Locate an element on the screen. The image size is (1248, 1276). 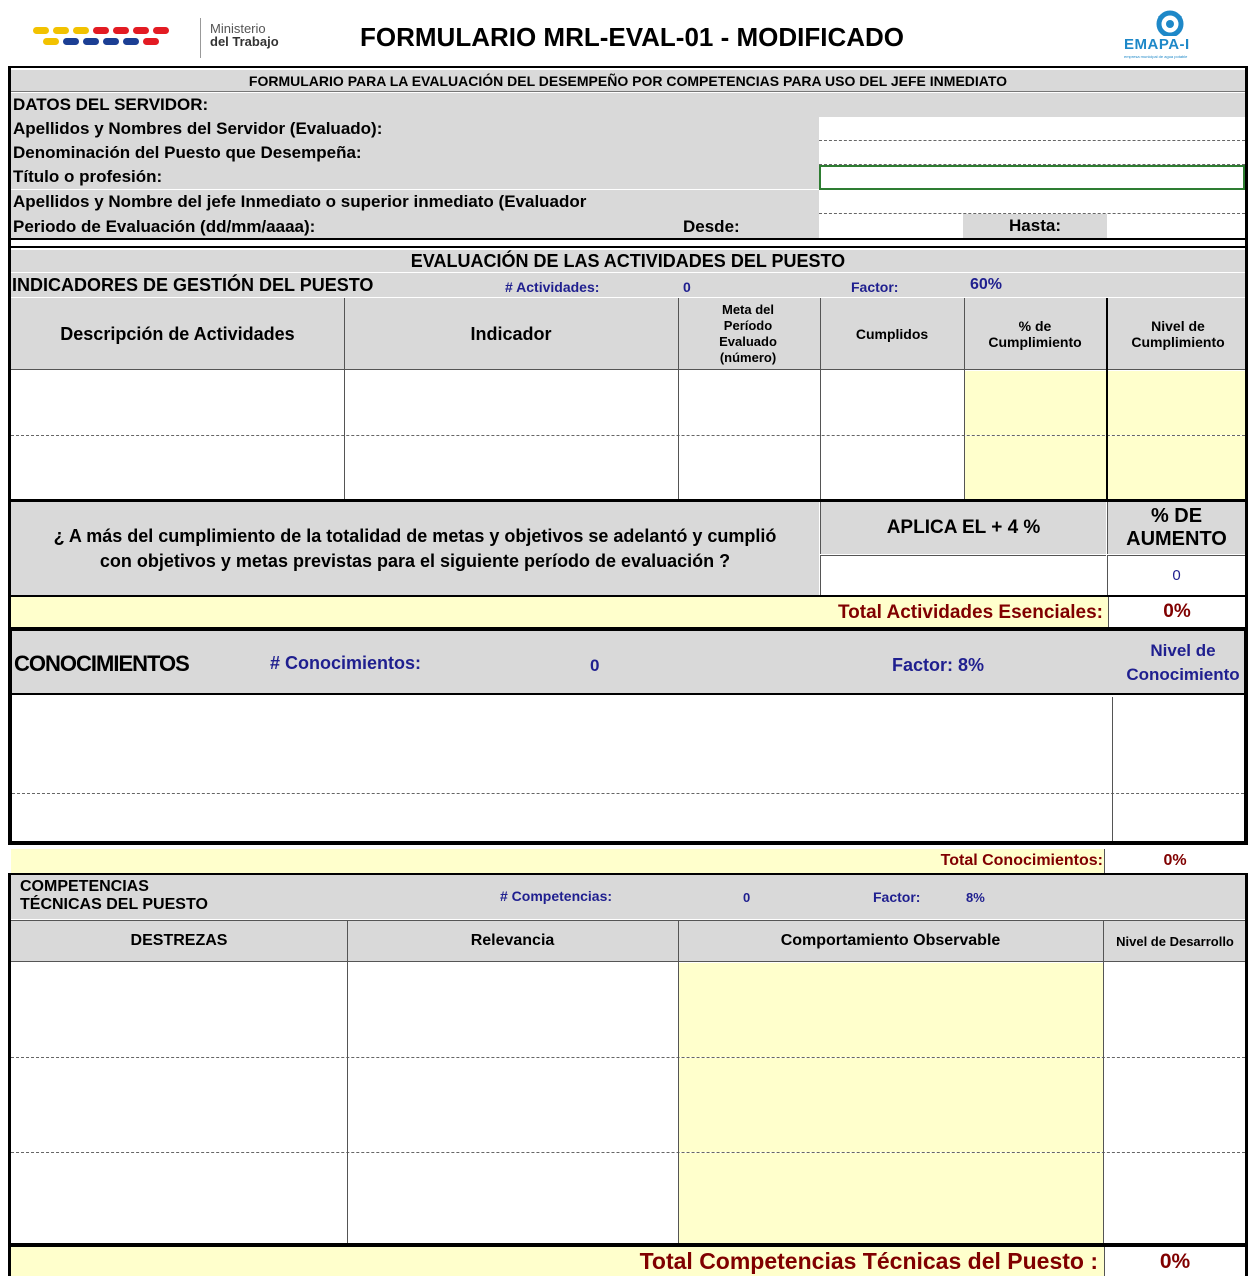
total-conocimientos-label: Total Conocimientos: is located at coordinates (1021, 860).